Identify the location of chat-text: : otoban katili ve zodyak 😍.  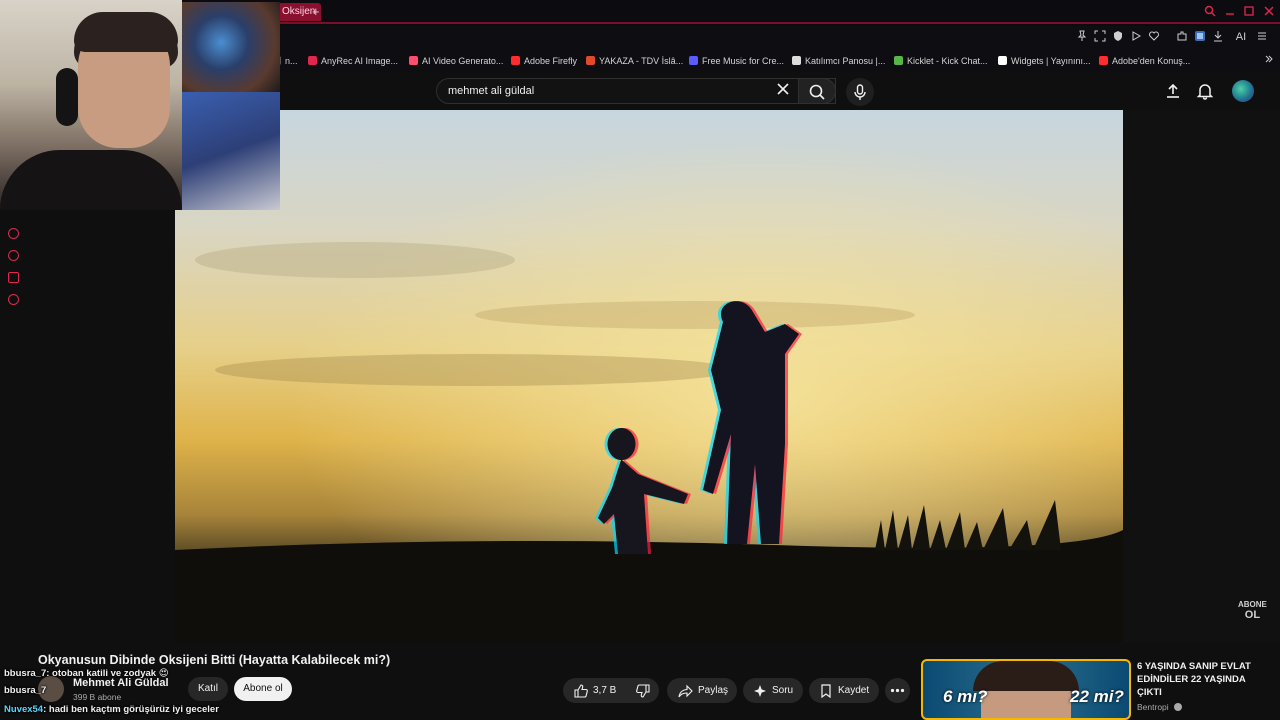
(107, 673).